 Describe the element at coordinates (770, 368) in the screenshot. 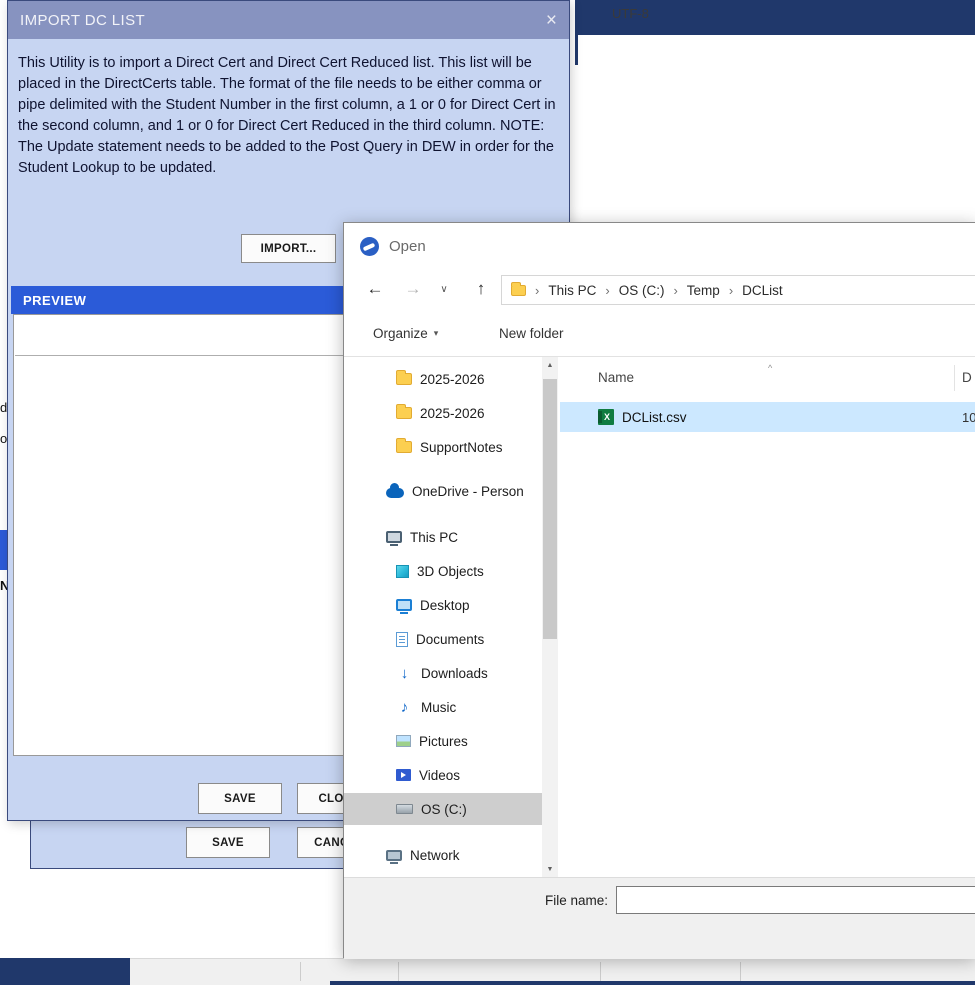

I see `sort-ascending-icon: ^` at that location.